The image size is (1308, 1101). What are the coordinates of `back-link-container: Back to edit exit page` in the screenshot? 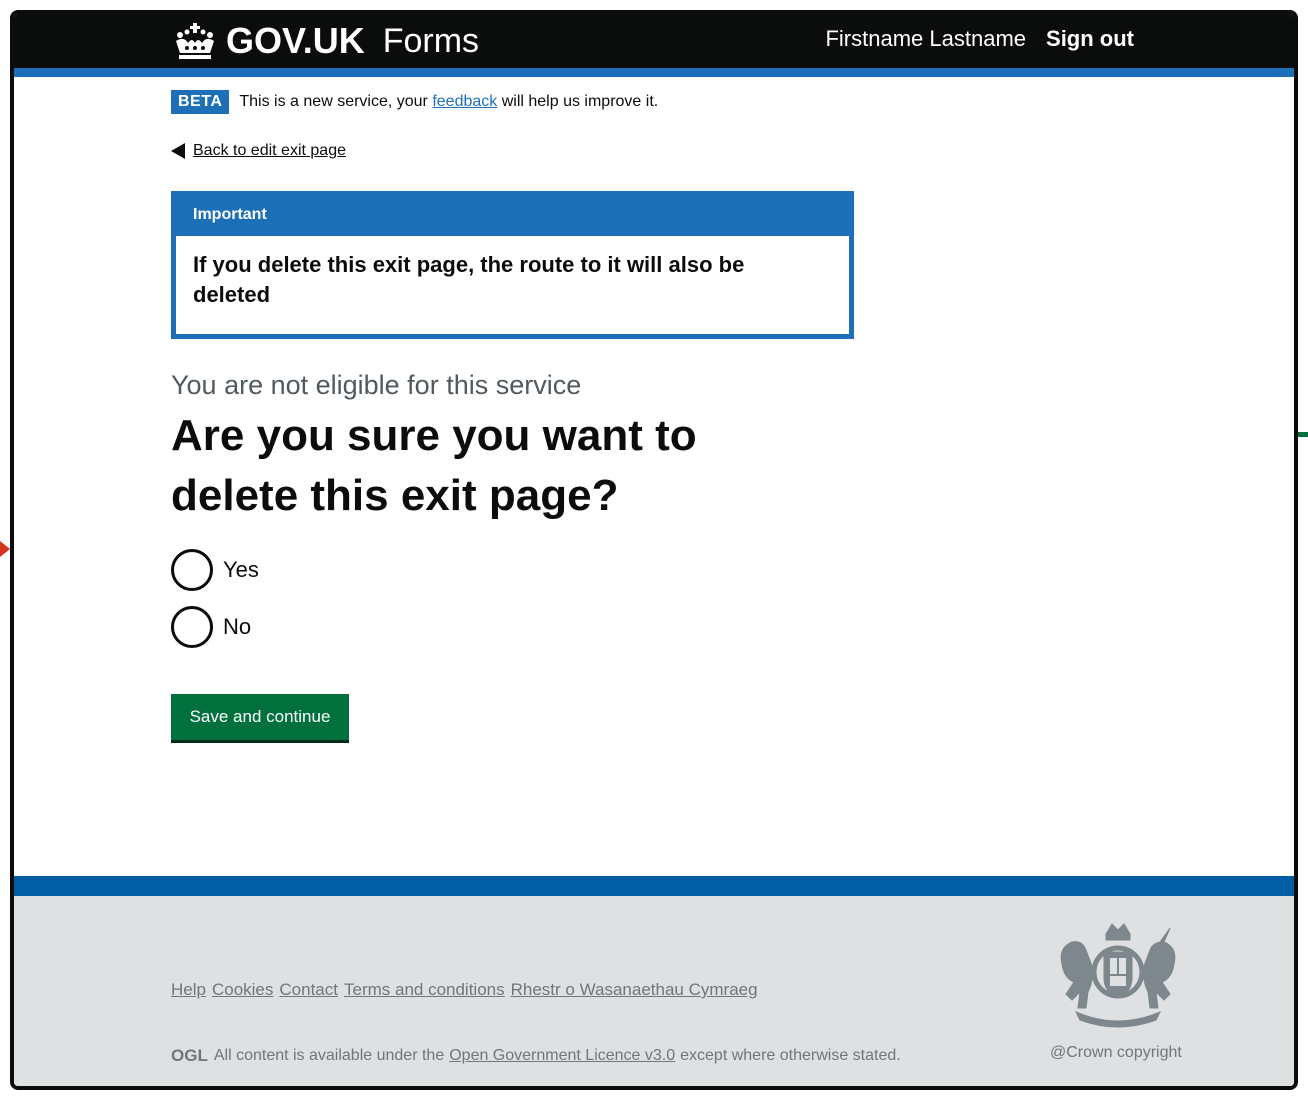 It's located at (258, 151).